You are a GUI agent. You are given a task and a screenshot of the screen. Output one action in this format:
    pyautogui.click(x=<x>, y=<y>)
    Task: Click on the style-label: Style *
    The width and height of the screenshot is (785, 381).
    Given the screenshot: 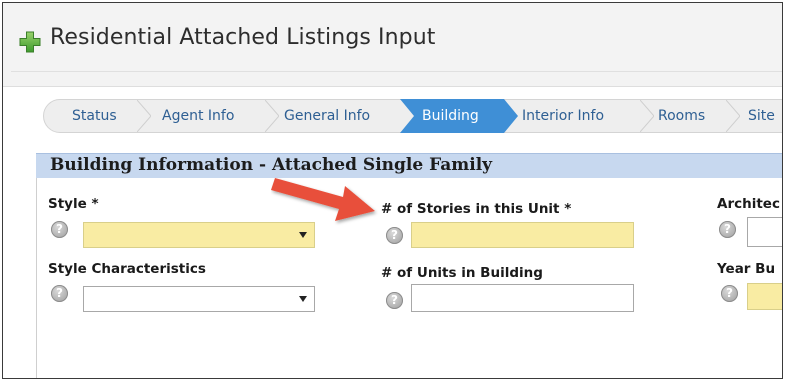 What is the action you would take?
    pyautogui.click(x=73, y=204)
    